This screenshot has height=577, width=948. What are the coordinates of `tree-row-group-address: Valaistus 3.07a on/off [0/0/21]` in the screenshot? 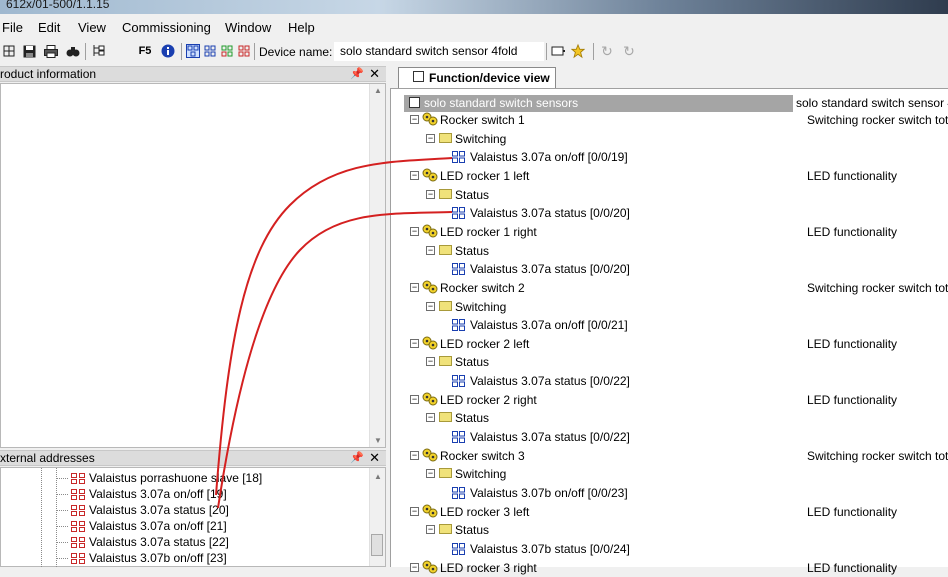 It's located at (676, 325).